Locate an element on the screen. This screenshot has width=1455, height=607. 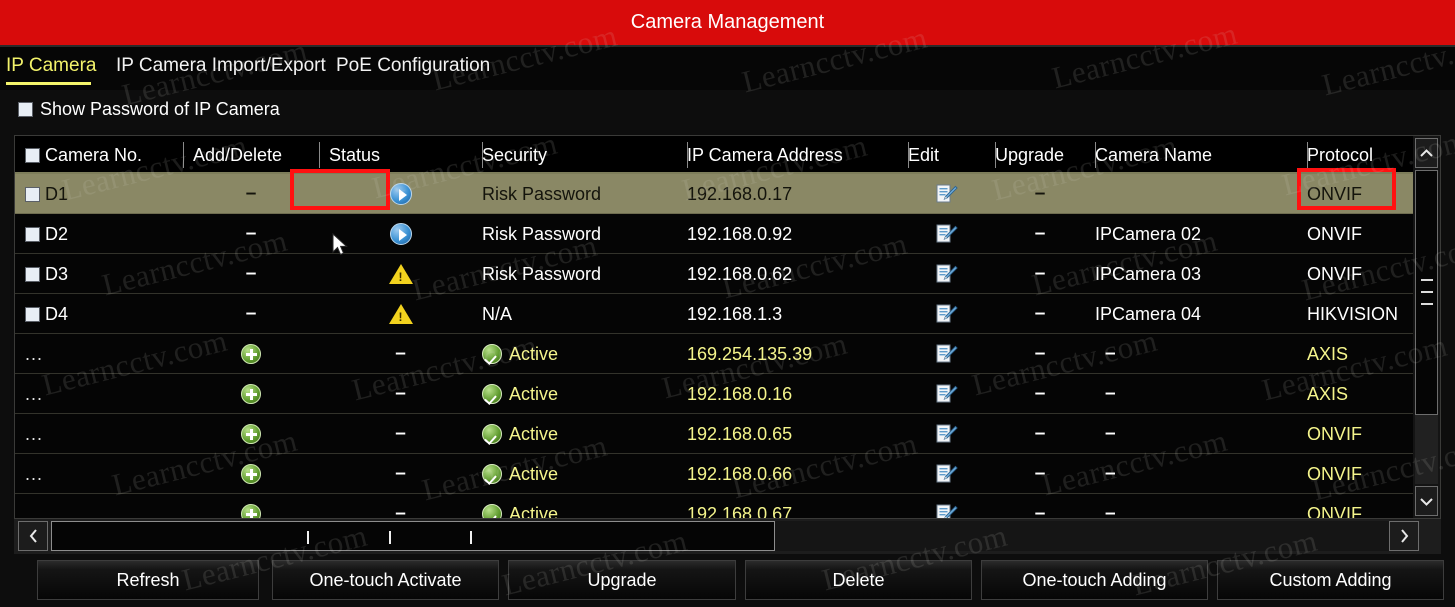
cell-camera-no: D3 is located at coordinates (99, 274).